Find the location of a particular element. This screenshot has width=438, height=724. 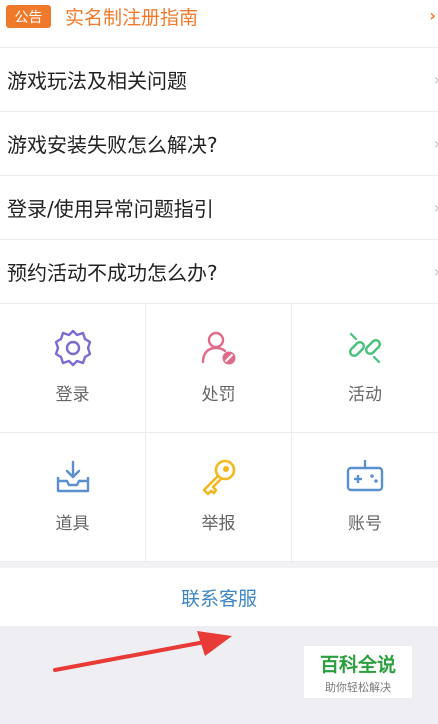

notice-bar: 公告 实名制注册指南 › is located at coordinates (219, 24).